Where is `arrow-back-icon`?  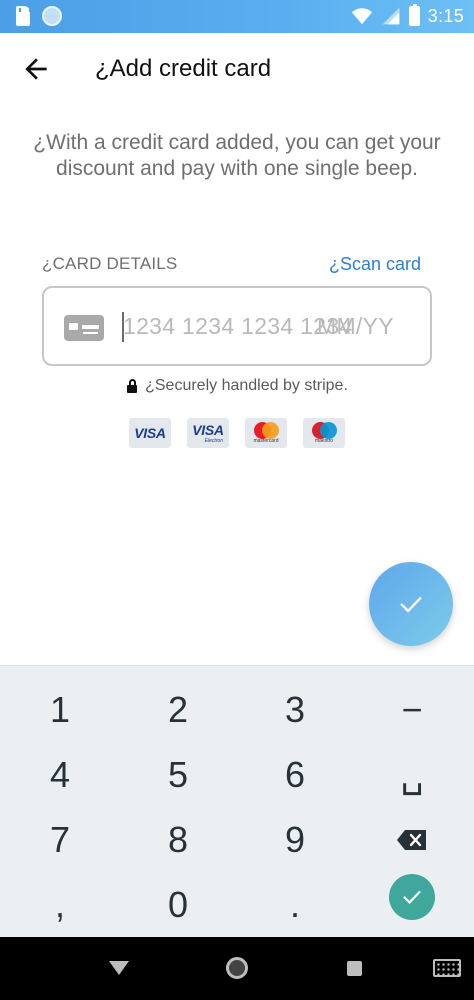 arrow-back-icon is located at coordinates (36, 69).